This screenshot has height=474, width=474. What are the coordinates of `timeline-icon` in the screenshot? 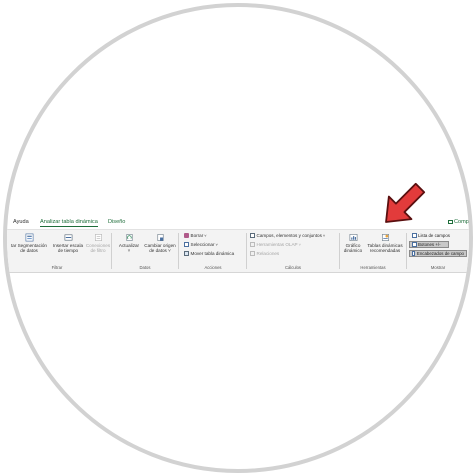 It's located at (68, 237).